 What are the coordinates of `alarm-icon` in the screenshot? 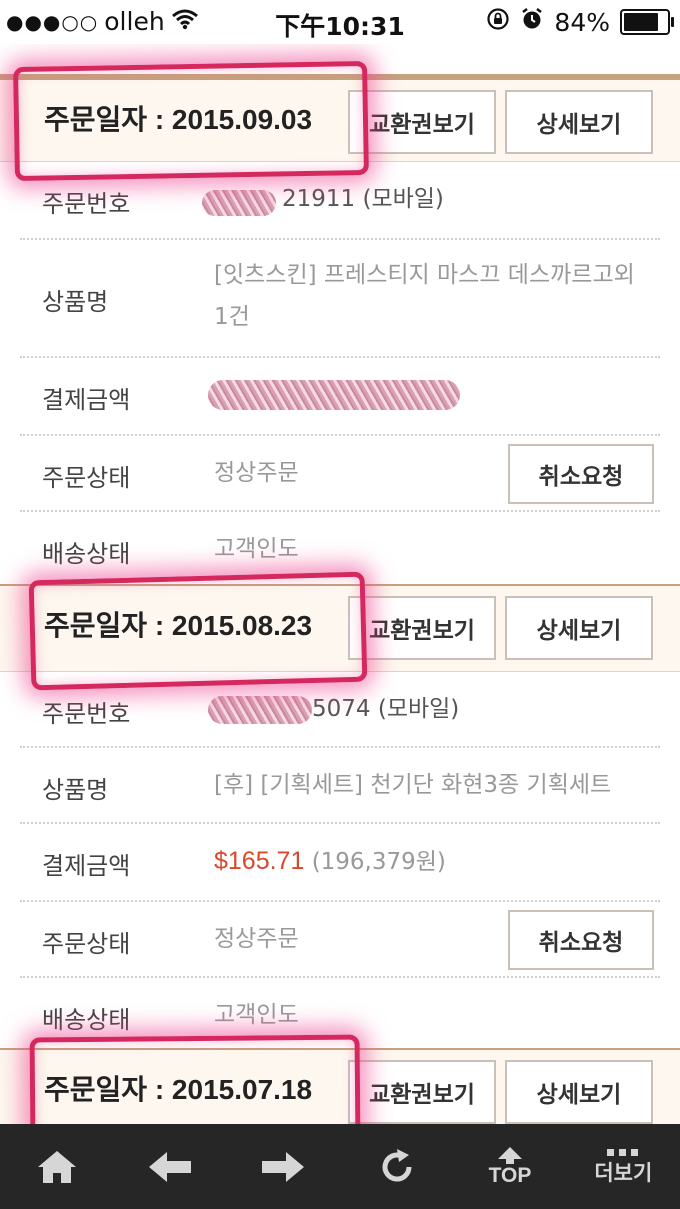 It's located at (532, 22).